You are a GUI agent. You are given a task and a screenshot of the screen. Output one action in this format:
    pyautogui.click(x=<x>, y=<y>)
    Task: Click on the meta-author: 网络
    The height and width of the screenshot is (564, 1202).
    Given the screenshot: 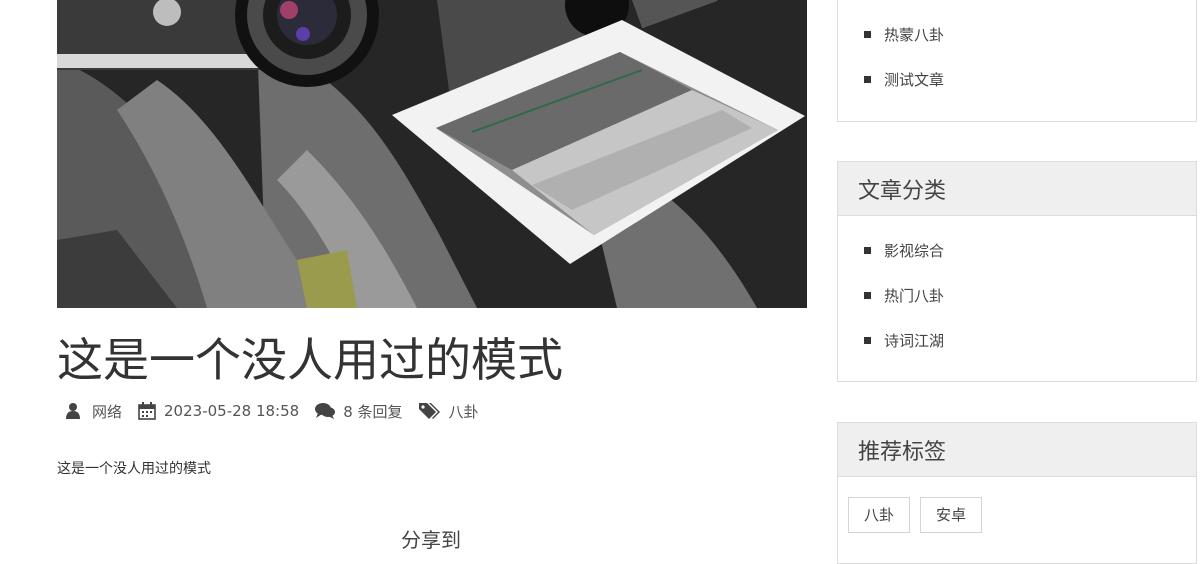 What is the action you would take?
    pyautogui.click(x=94, y=411)
    